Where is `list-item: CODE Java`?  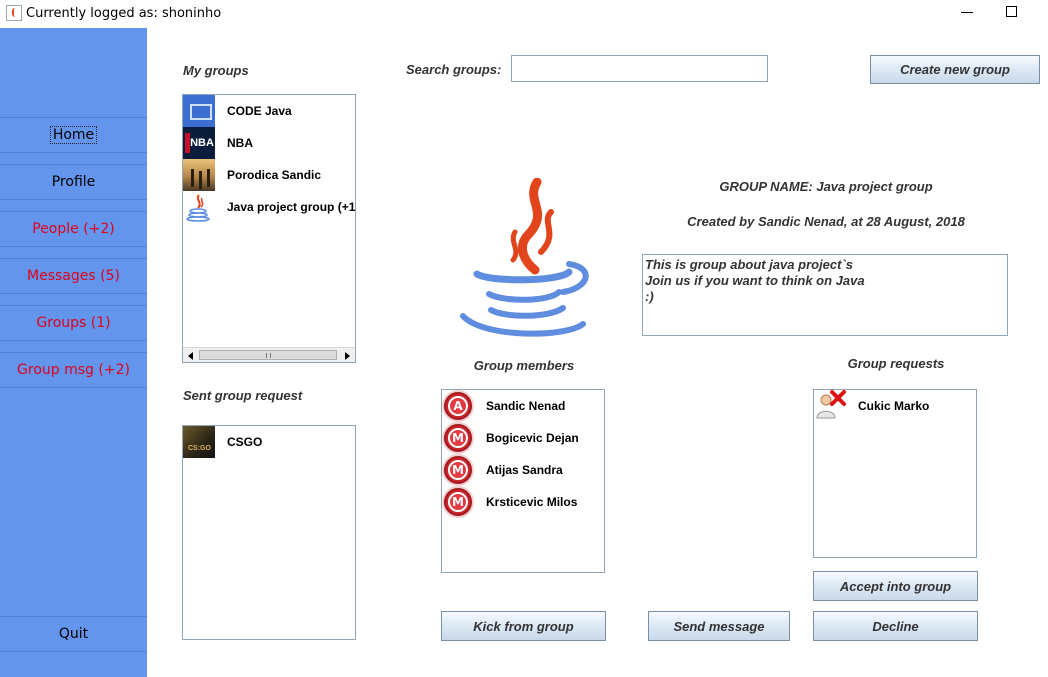 list-item: CODE Java is located at coordinates (269, 111).